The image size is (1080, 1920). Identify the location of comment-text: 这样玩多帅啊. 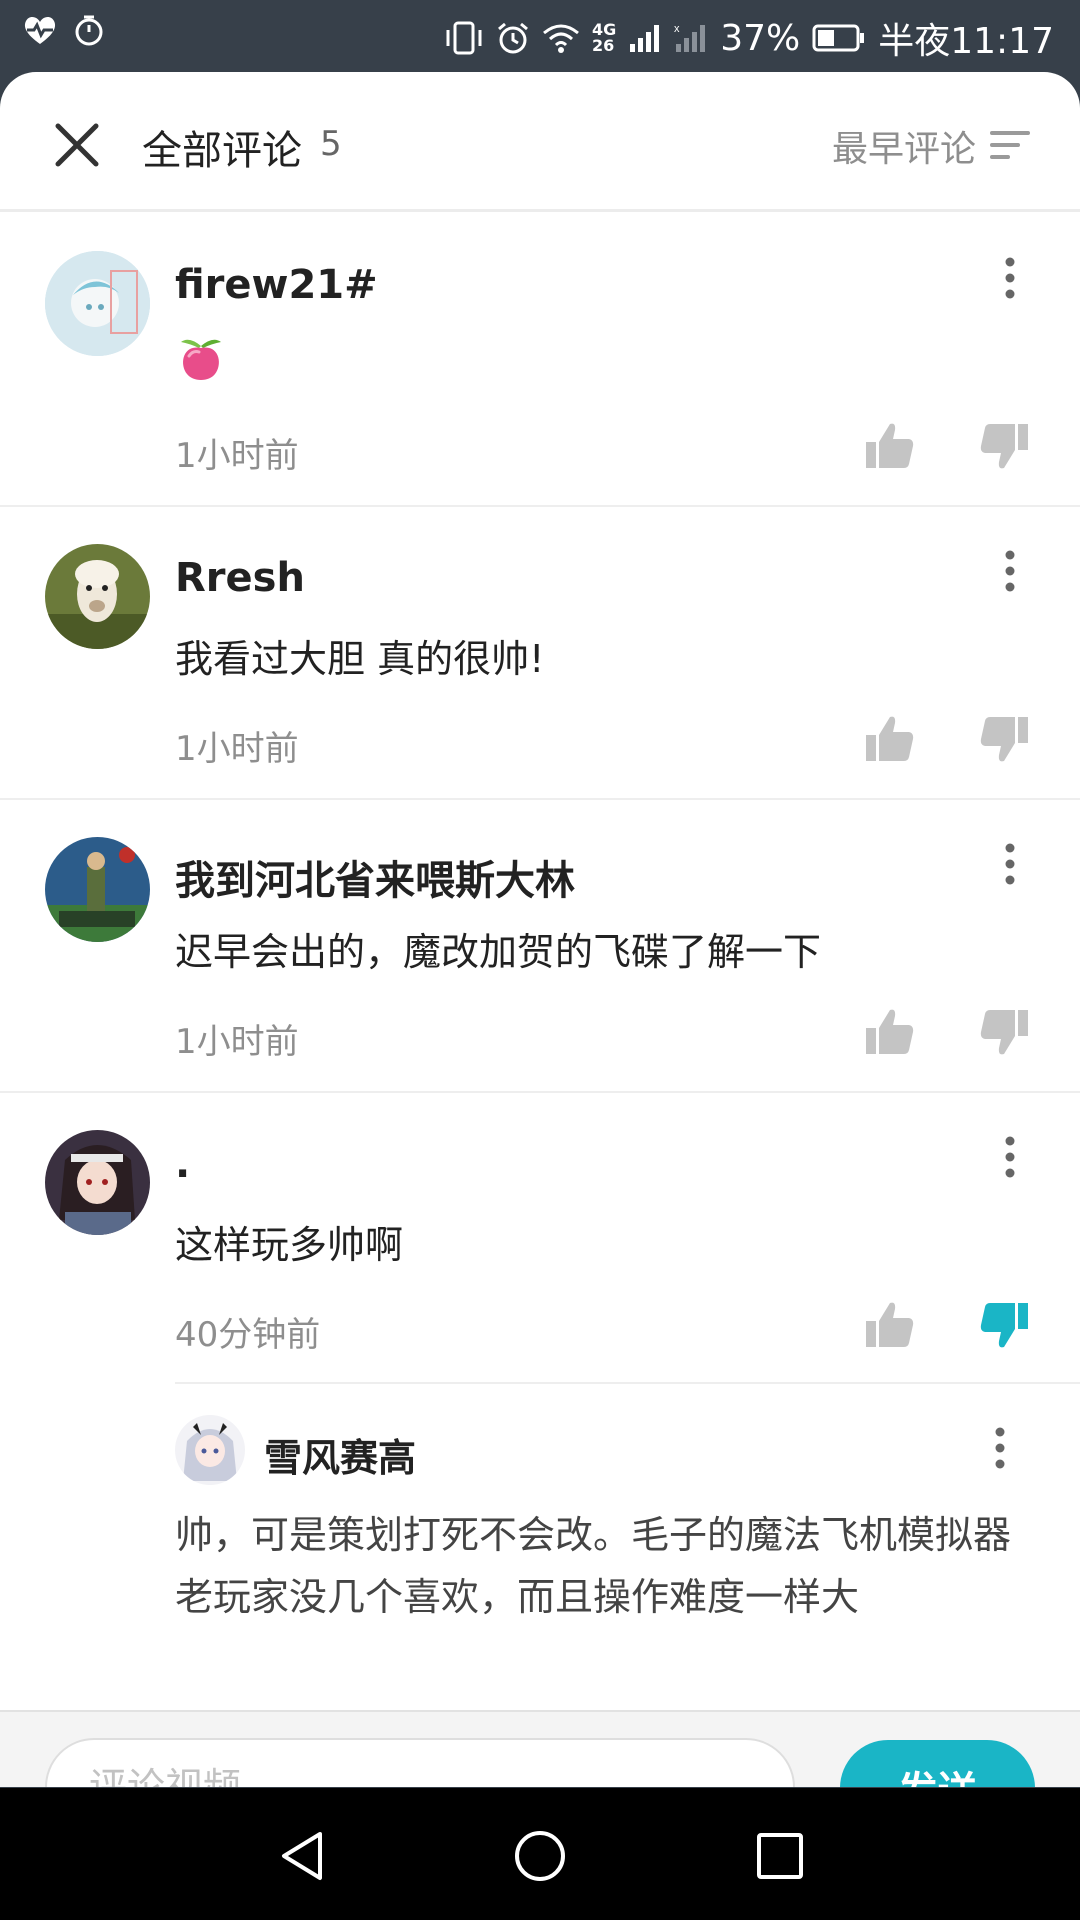
(289, 1245).